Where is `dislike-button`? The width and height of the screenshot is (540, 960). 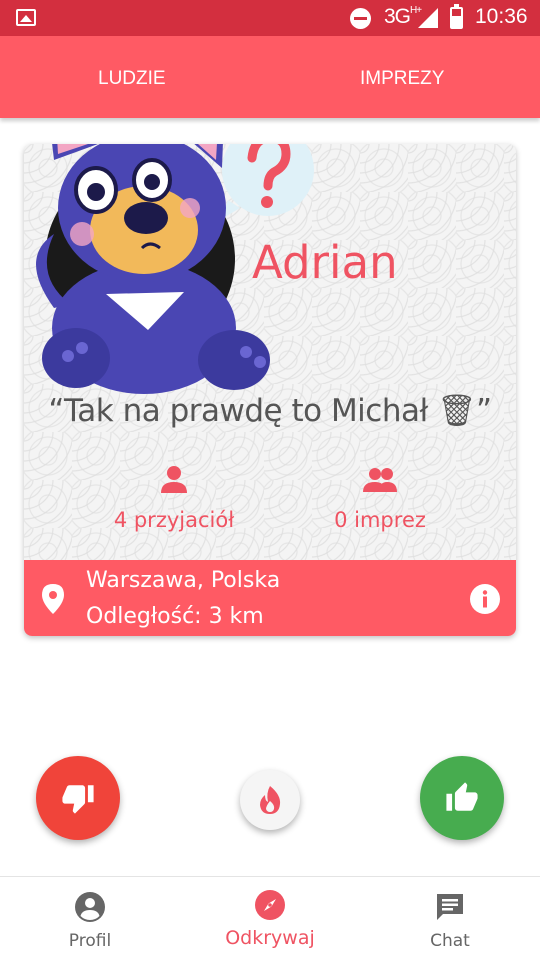 dislike-button is located at coordinates (78, 798).